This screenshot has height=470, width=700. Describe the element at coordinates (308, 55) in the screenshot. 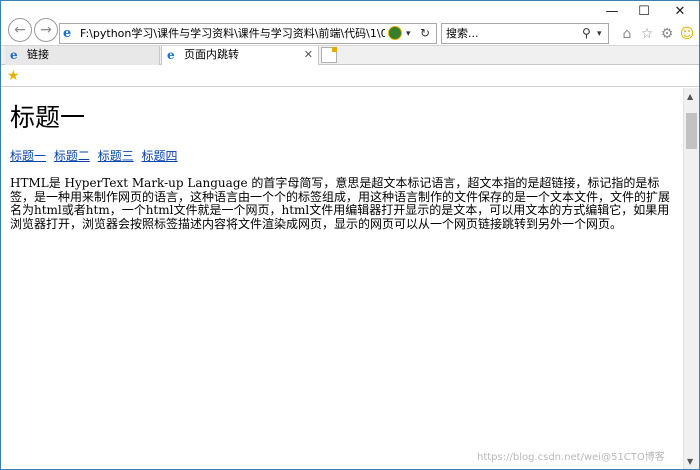

I see `tab-close-icon: ✕` at that location.